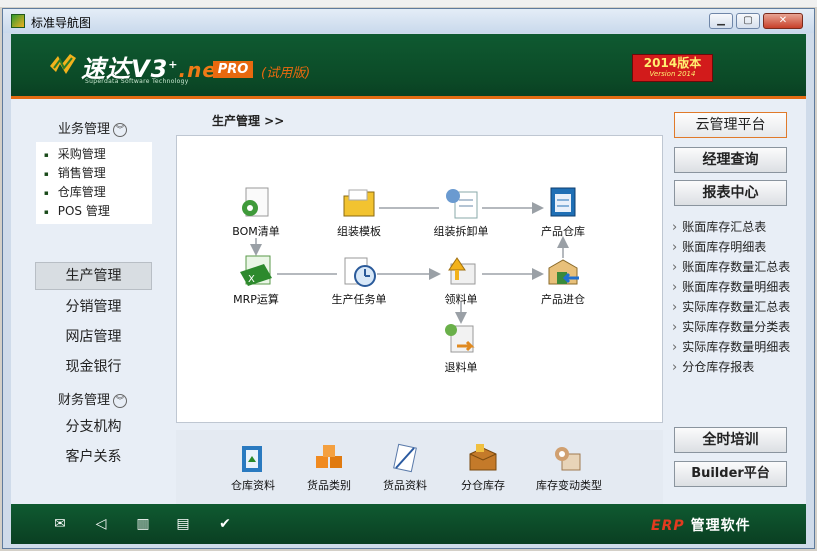 The width and height of the screenshot is (817, 551). What do you see at coordinates (408, 21) in the screenshot?
I see `title-bar: 标准导航图 ▁ ▢ ✕` at bounding box center [408, 21].